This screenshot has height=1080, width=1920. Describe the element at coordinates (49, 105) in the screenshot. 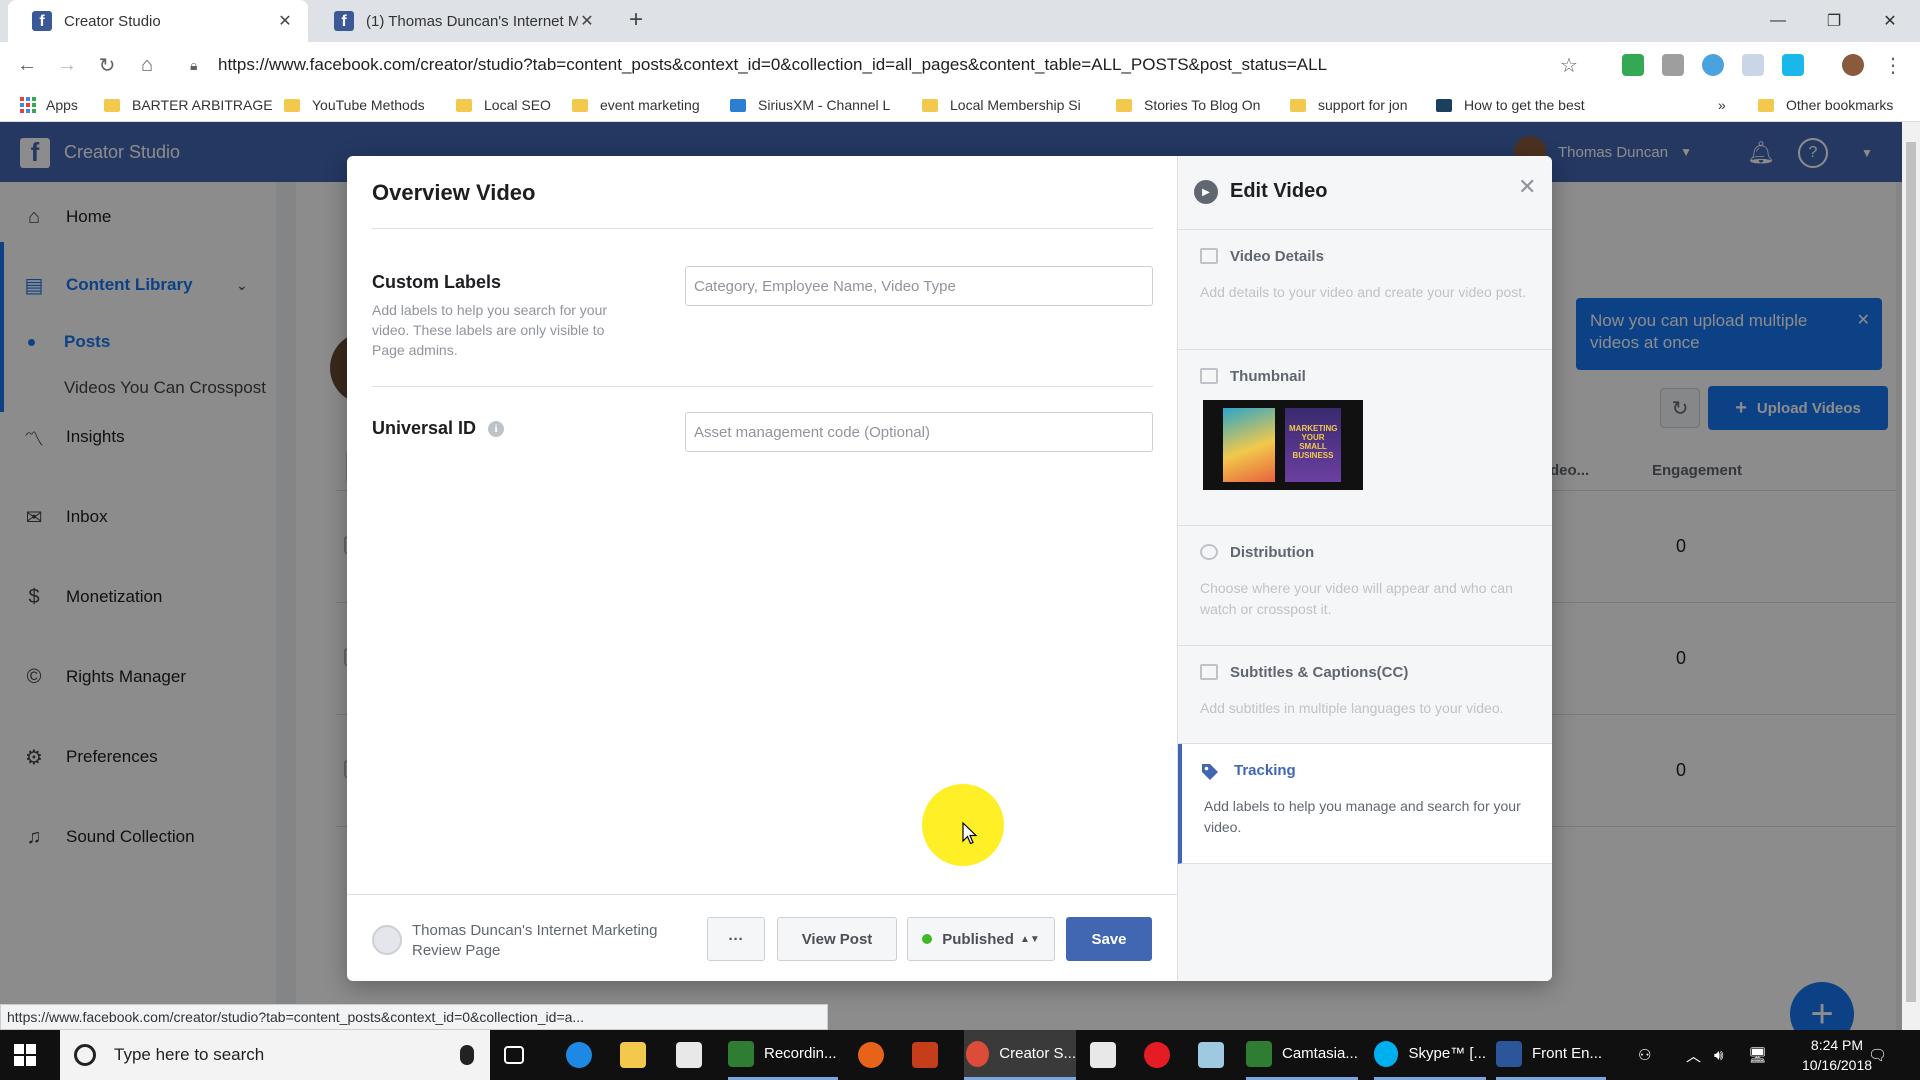

I see `bookmark-apps: Apps` at that location.